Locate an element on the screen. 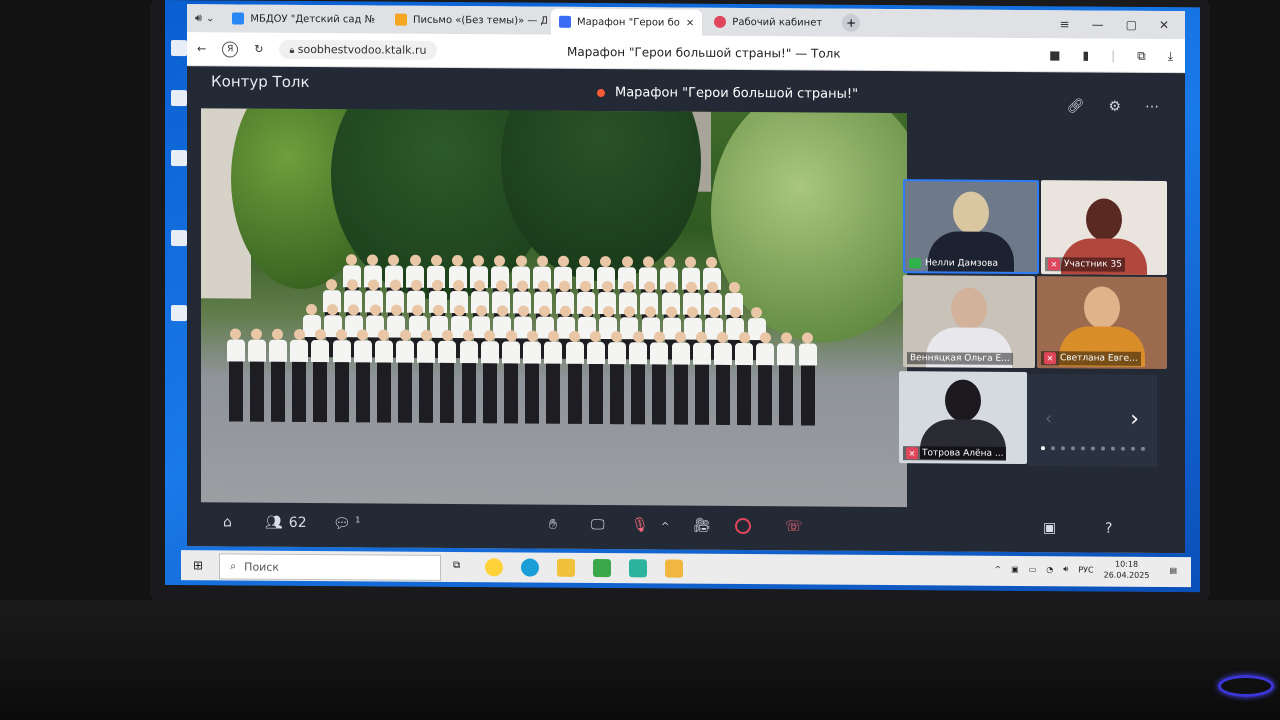 The width and height of the screenshot is (1280, 720). back-icon: ← is located at coordinates (201, 48).